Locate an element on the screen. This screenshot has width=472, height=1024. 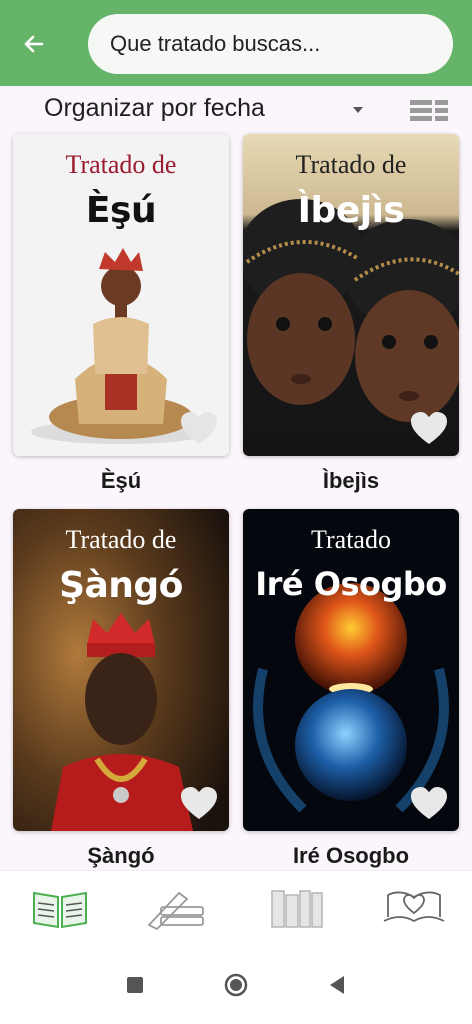
arrow-left-icon is located at coordinates (34, 44).